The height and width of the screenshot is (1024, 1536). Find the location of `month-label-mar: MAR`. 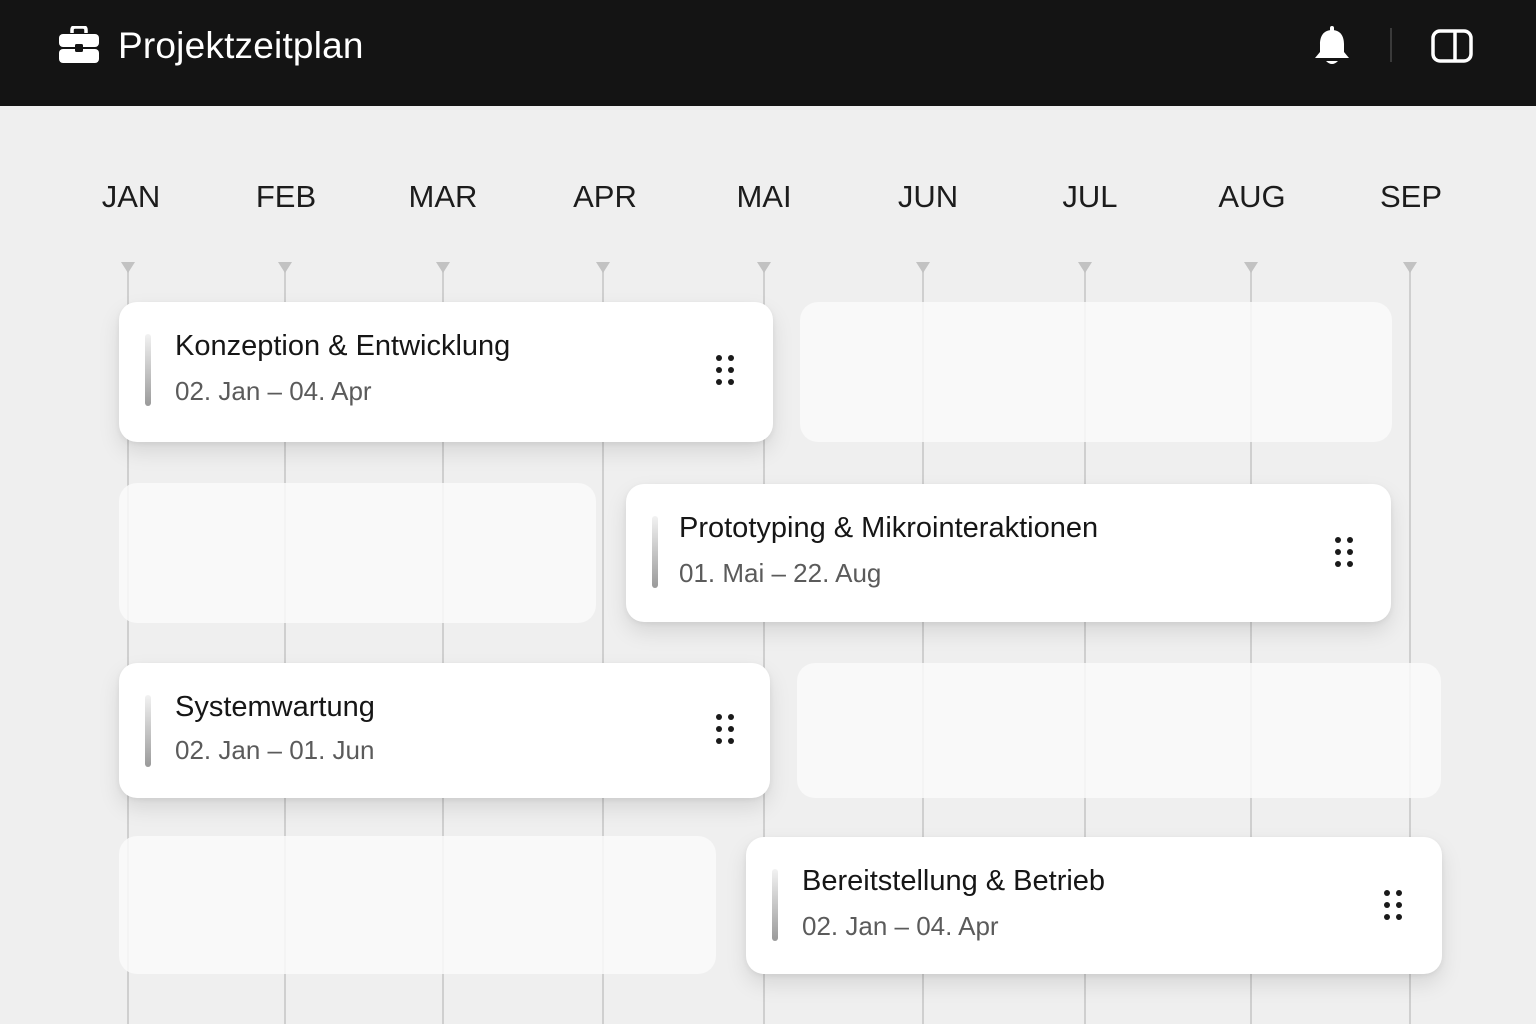

month-label-mar: MAR is located at coordinates (443, 196).